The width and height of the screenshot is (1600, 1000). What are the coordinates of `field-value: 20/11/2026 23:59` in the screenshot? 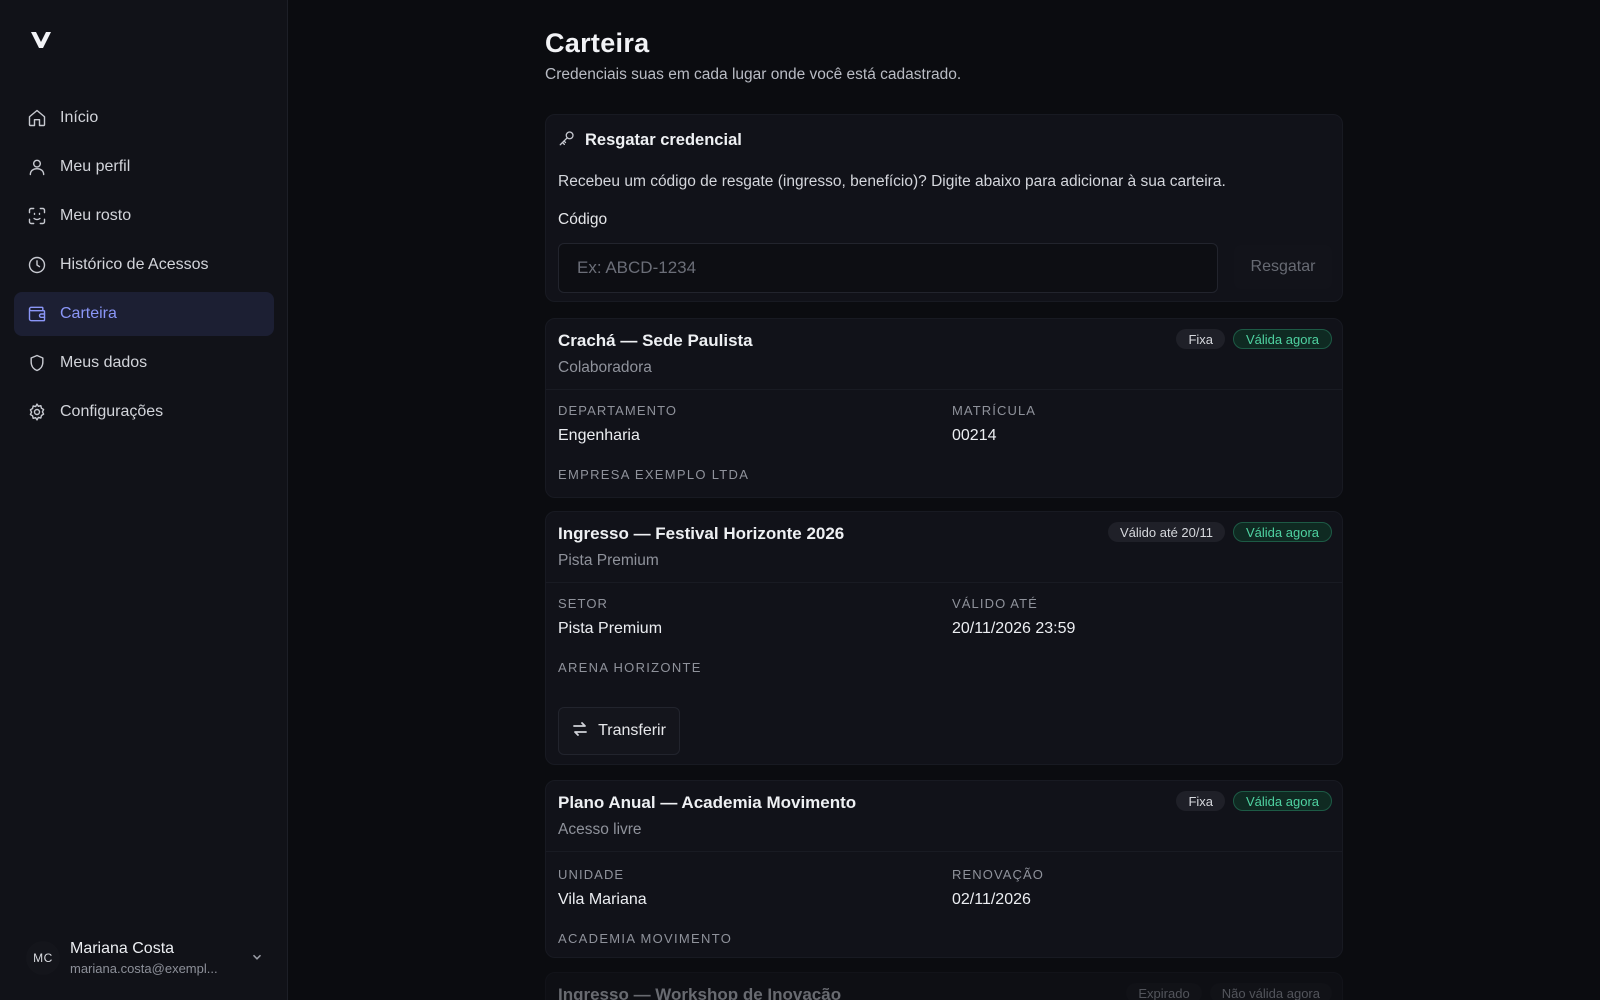 It's located at (1014, 628).